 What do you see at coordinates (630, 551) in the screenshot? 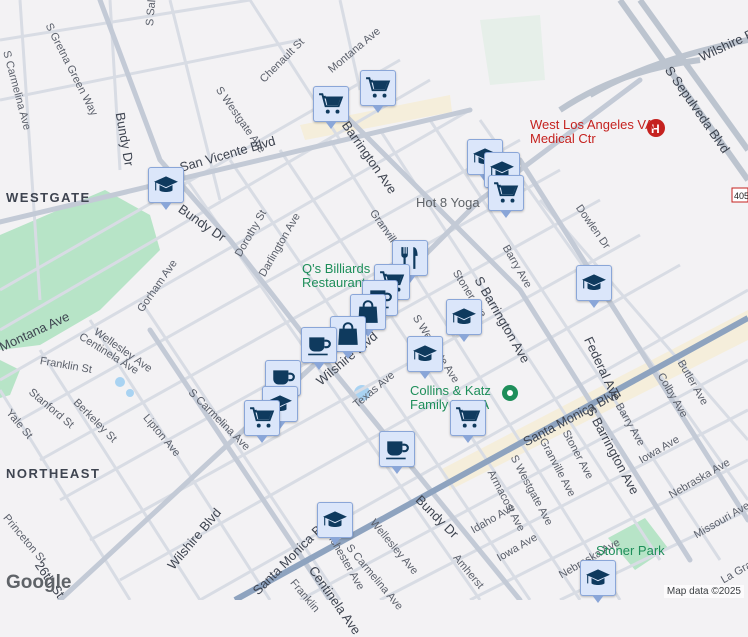
I see `poi-stoner-park: Stoner Park` at bounding box center [630, 551].